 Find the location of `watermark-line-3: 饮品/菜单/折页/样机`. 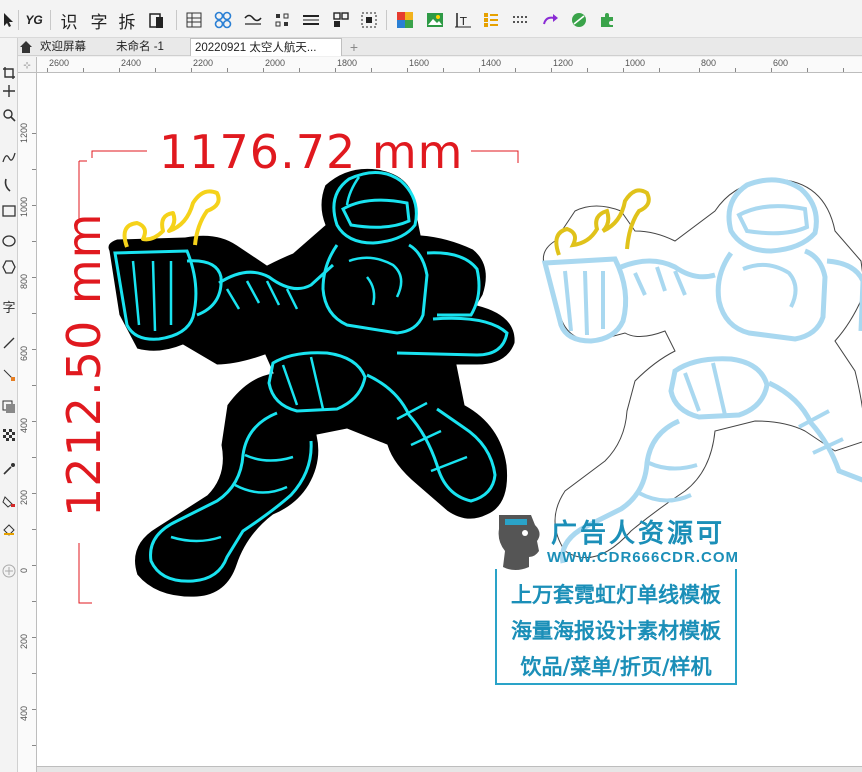

watermark-line-3: 饮品/菜单/折页/样机 is located at coordinates (616, 667).